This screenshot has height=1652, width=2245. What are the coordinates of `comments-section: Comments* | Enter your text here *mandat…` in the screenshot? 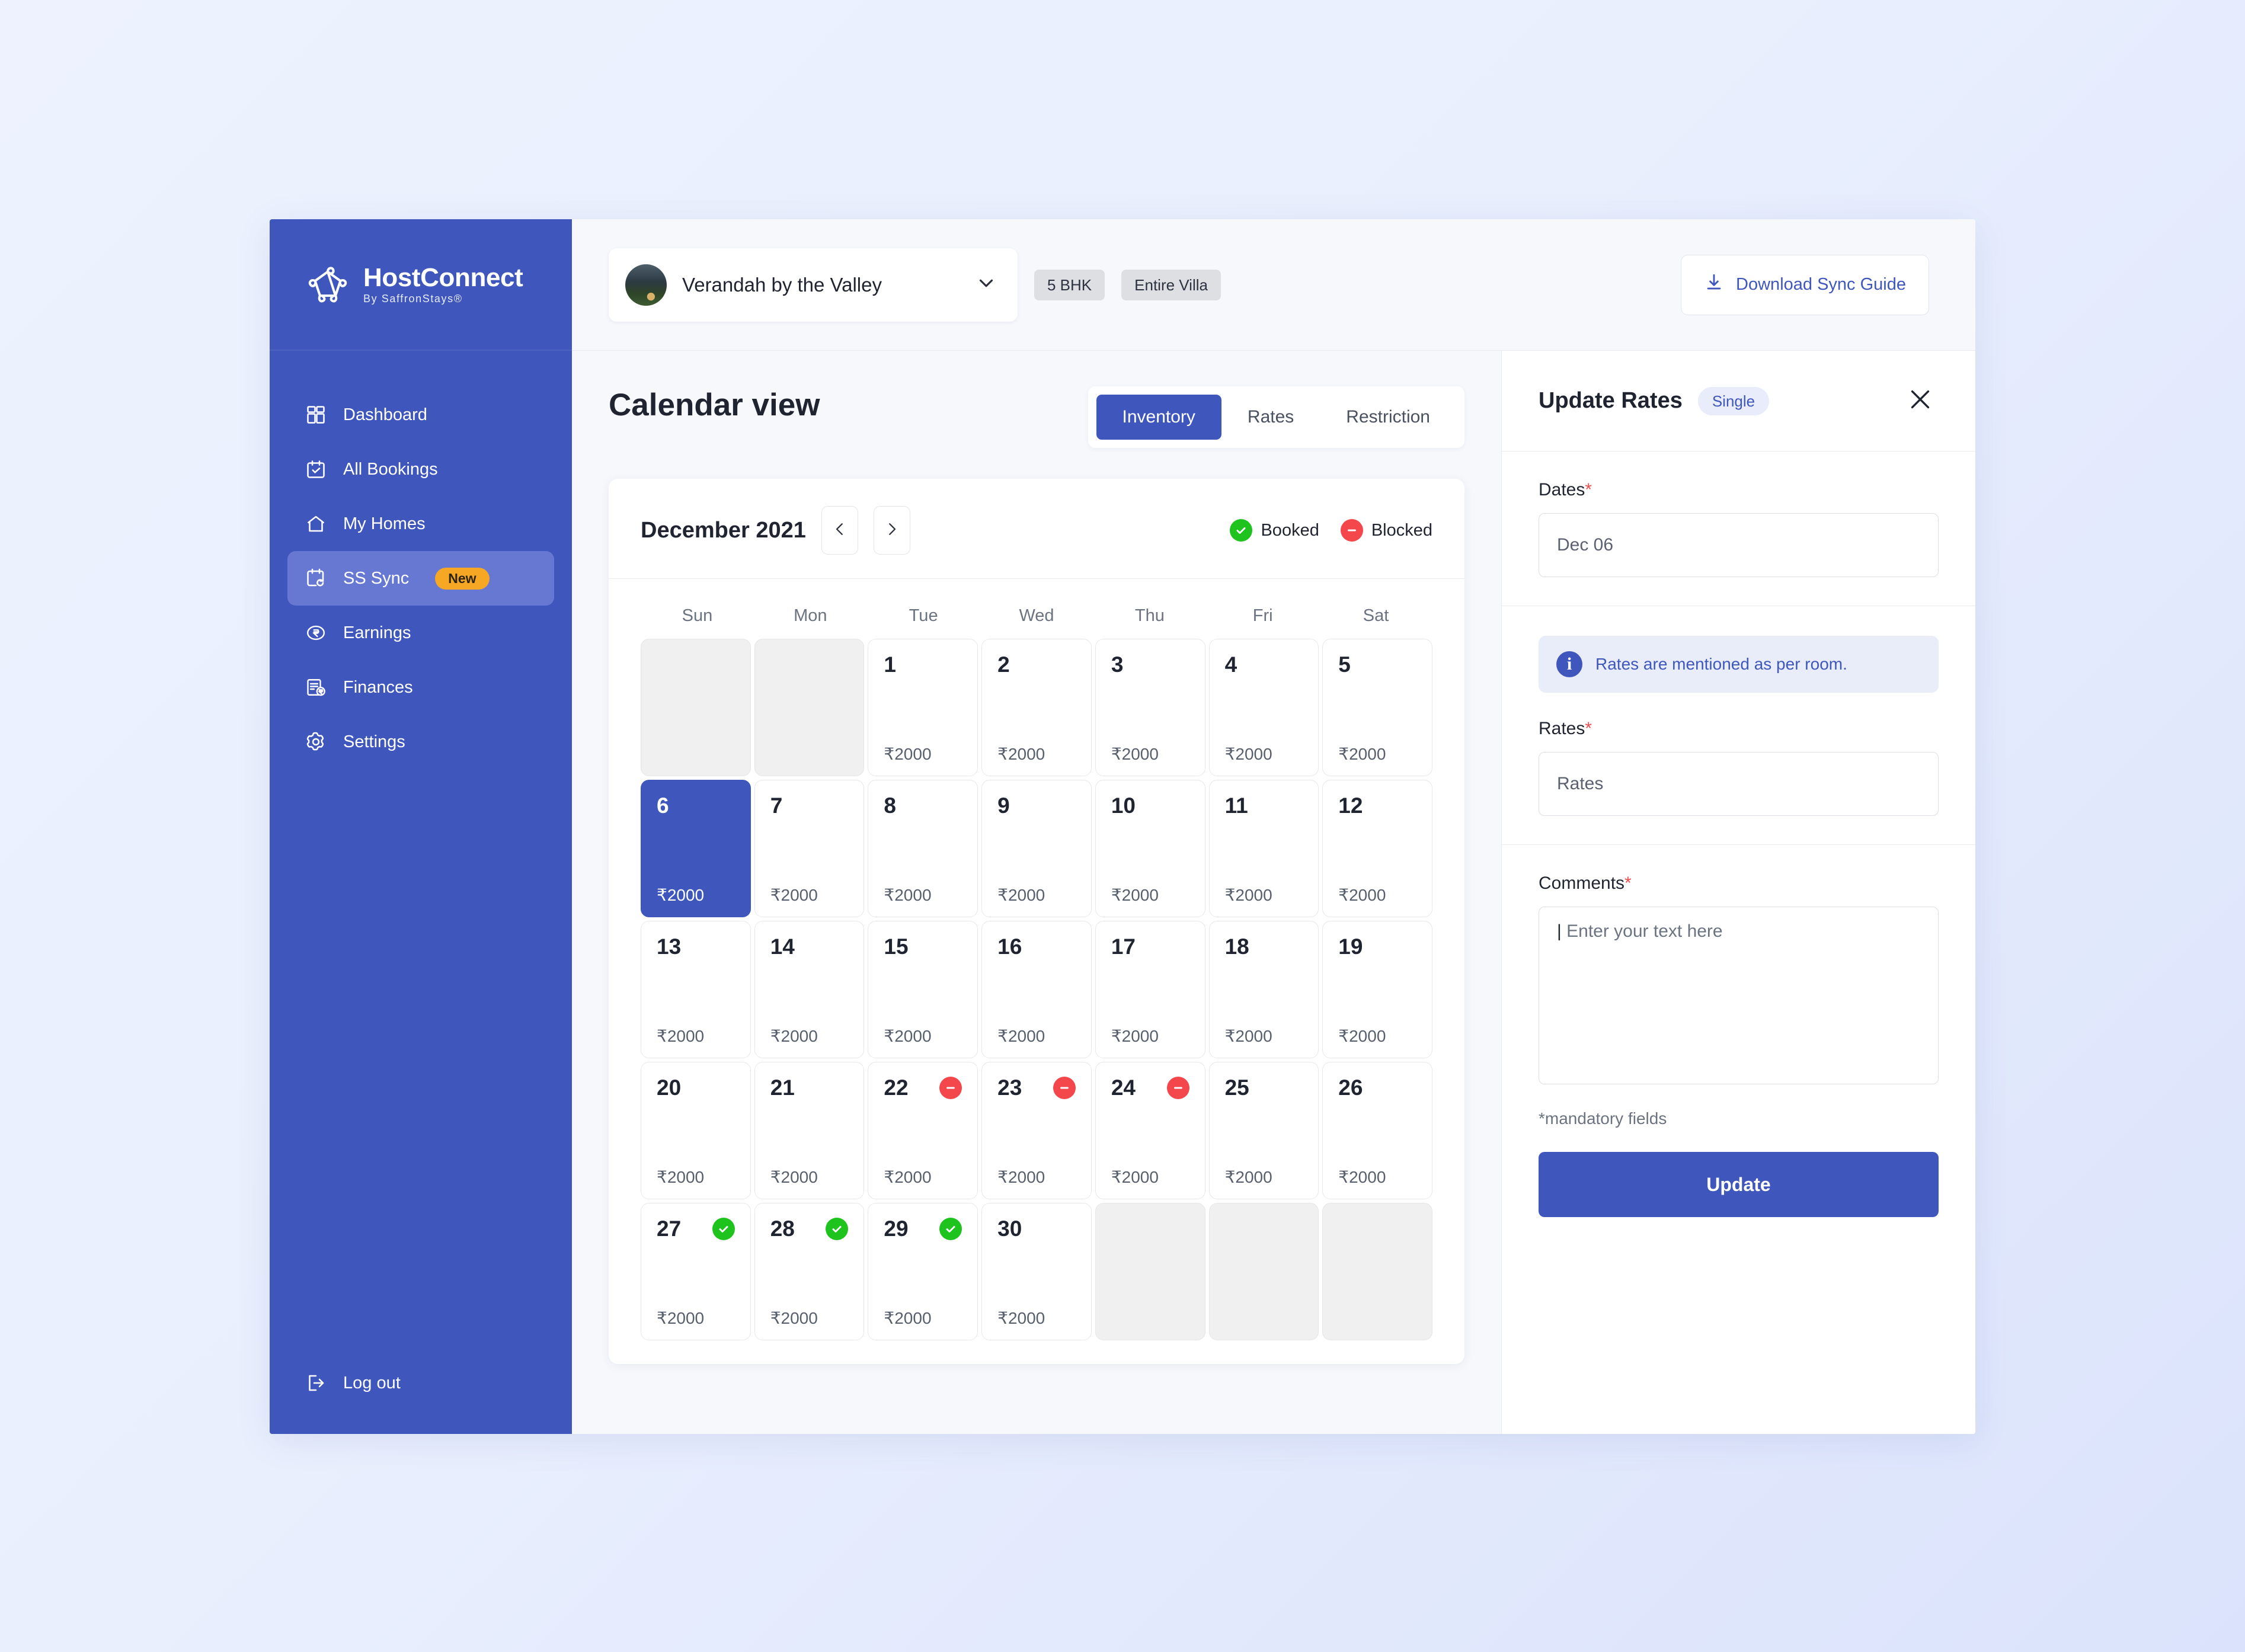 It's located at (1738, 1045).